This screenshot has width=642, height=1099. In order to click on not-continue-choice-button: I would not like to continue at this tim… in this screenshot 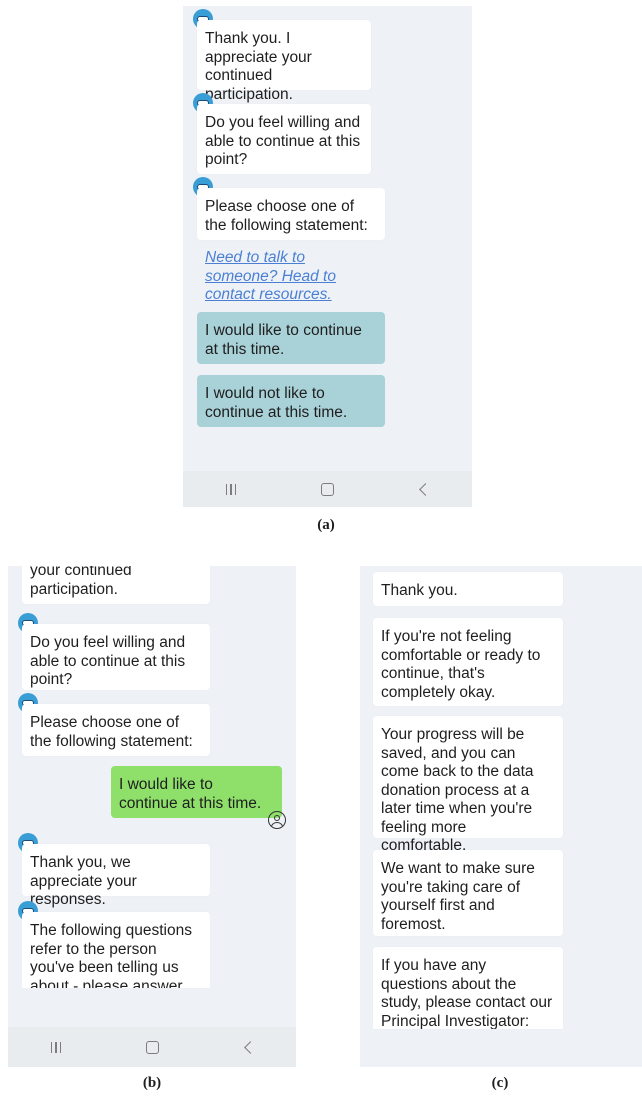, I will do `click(291, 401)`.